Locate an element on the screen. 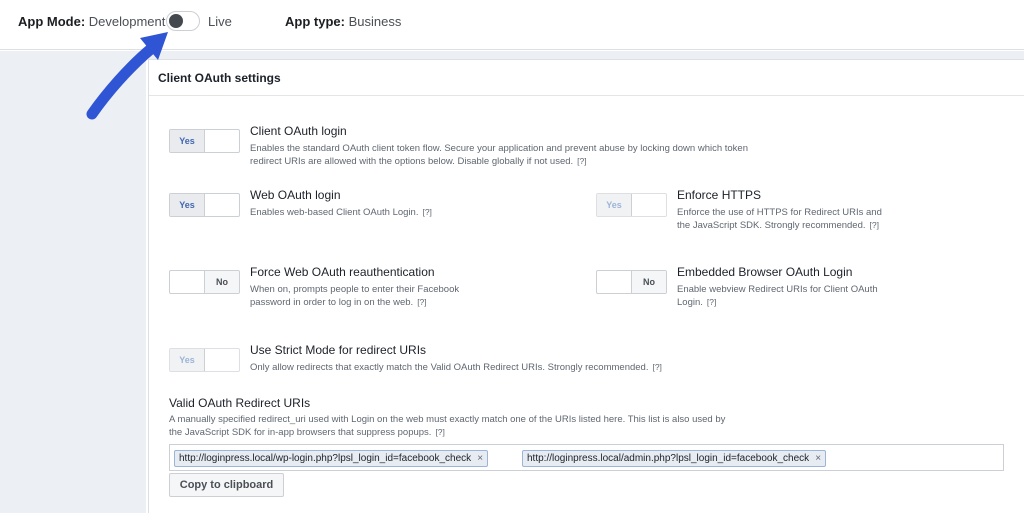  live-label: Live is located at coordinates (220, 21).